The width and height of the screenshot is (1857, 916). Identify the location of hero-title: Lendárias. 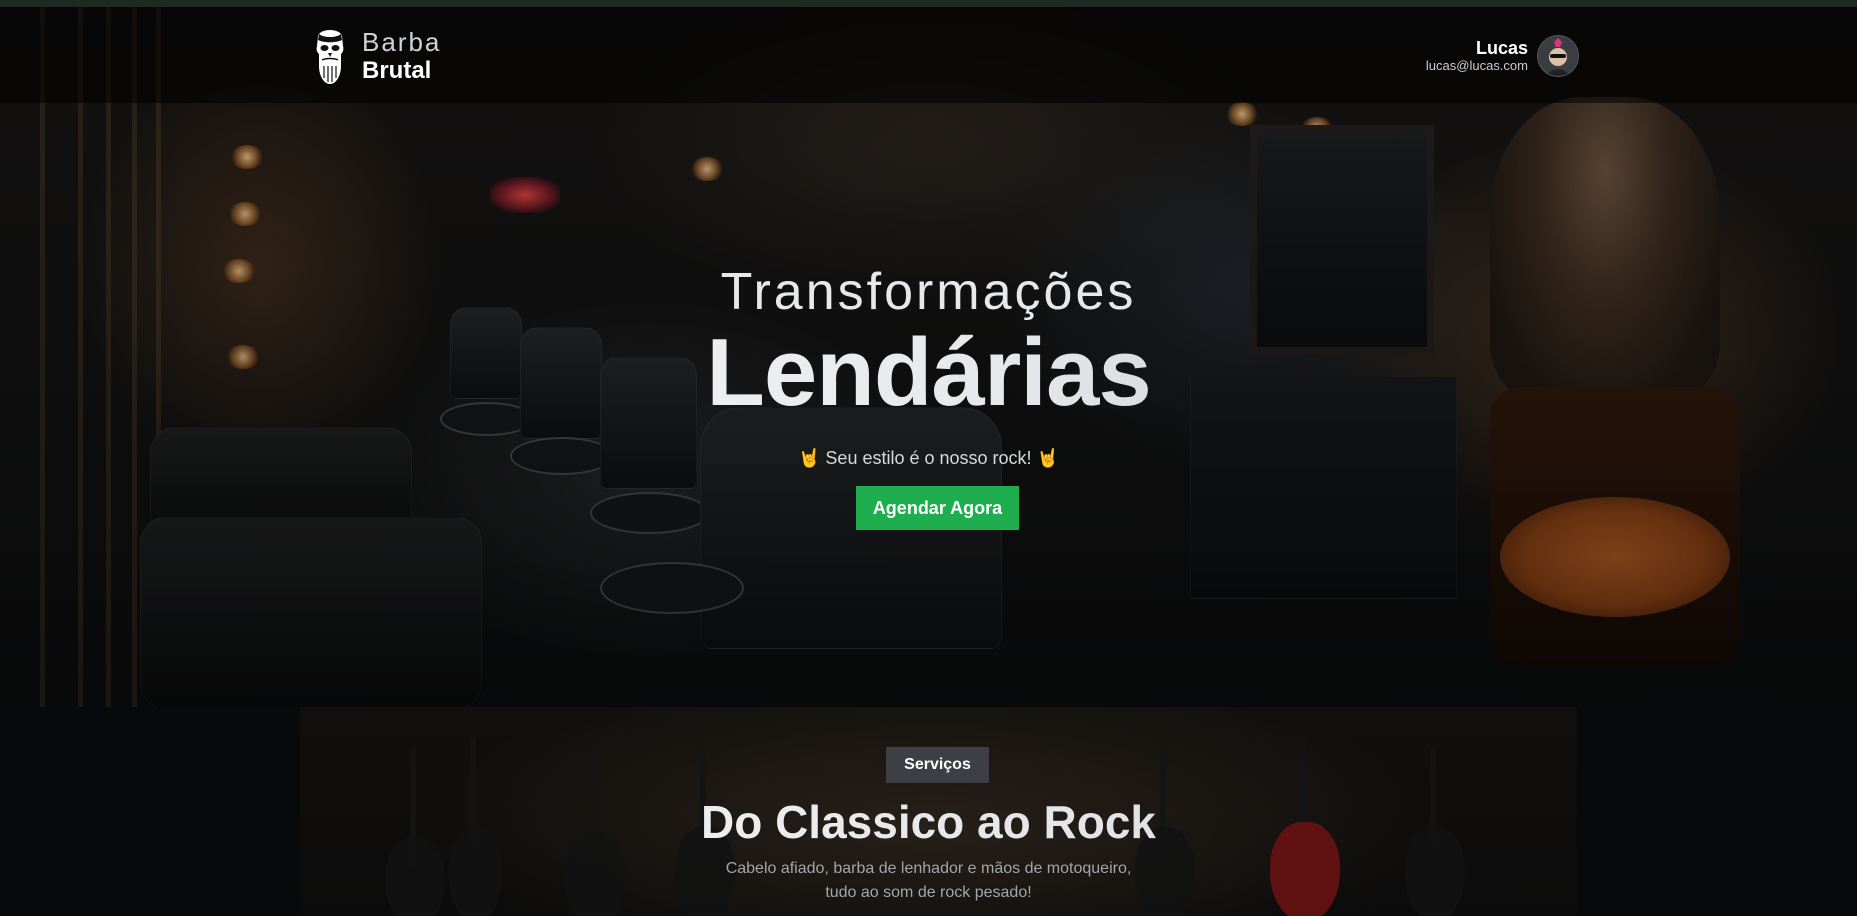
(928, 373).